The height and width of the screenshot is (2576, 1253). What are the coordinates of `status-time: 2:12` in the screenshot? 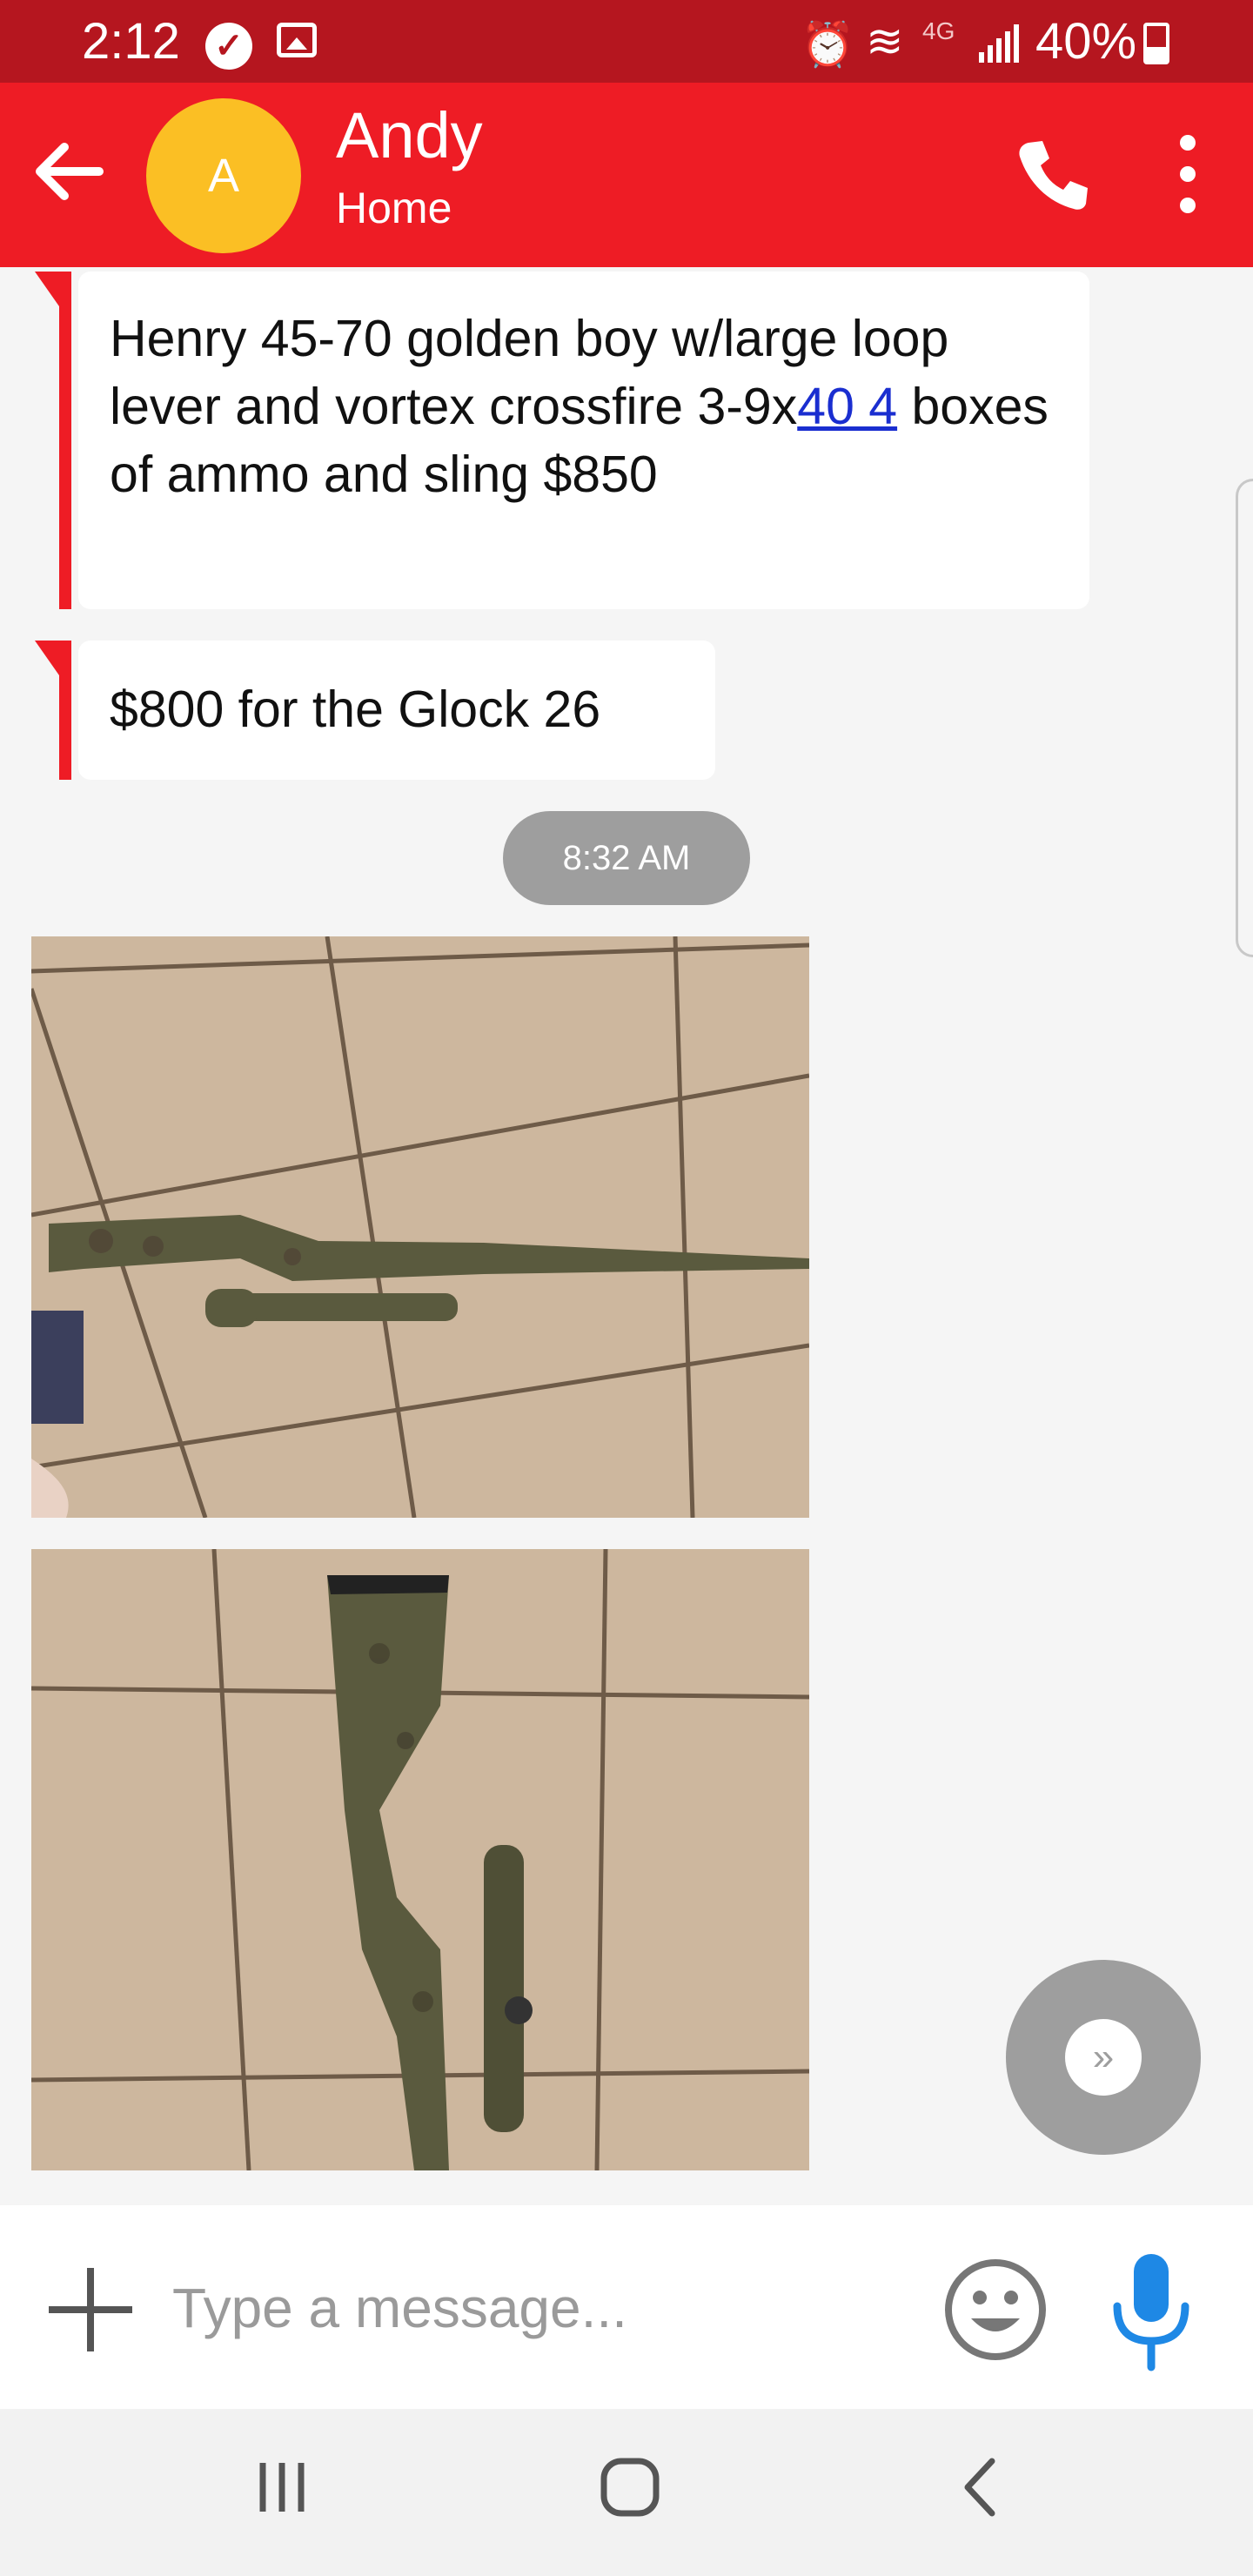 It's located at (131, 41).